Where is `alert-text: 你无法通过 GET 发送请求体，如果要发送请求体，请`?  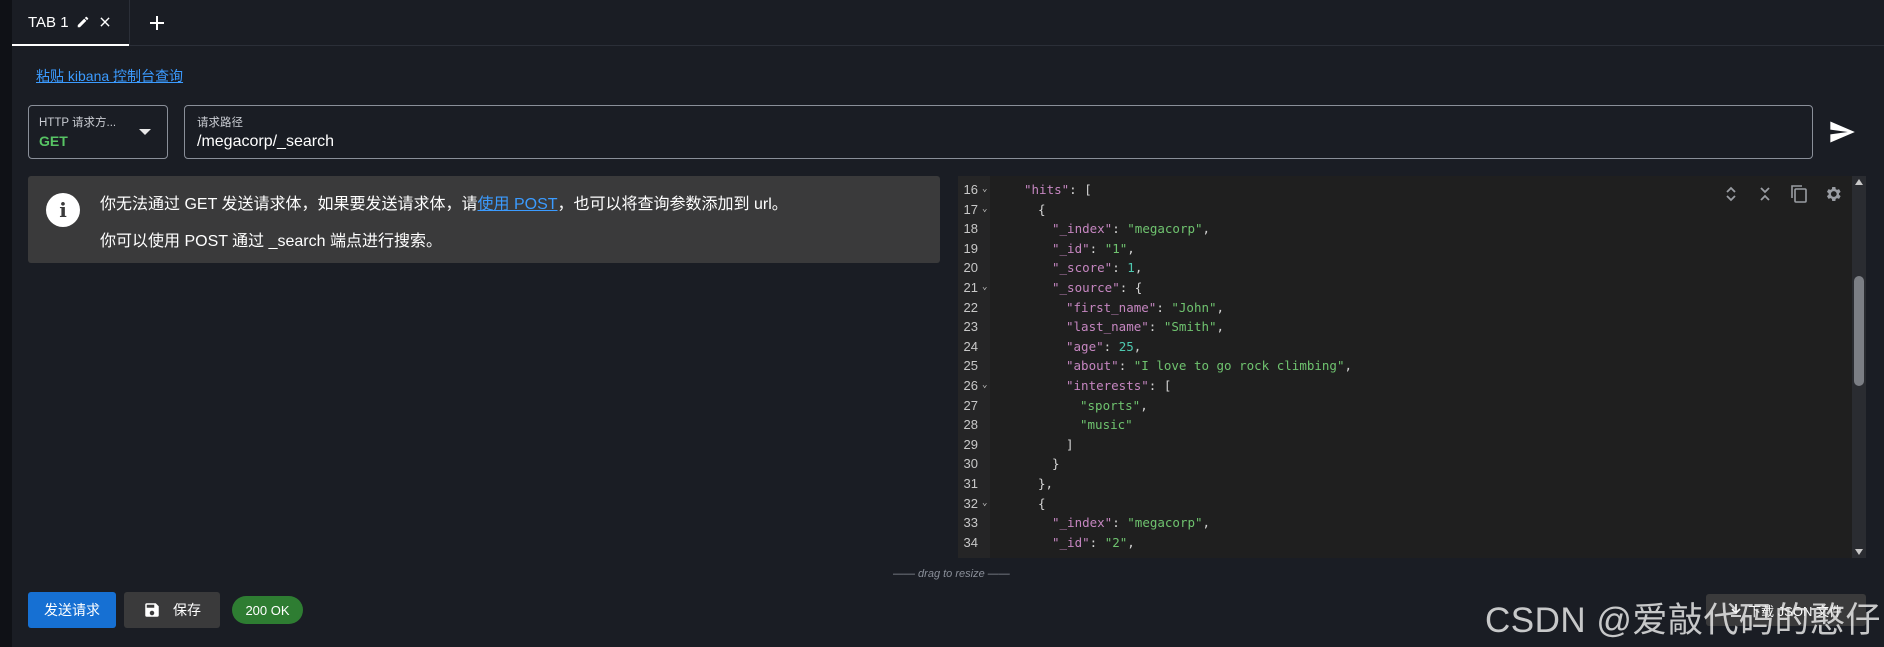
alert-text: 你无法通过 GET 发送请求体，如果要发送请求体，请 is located at coordinates (289, 204).